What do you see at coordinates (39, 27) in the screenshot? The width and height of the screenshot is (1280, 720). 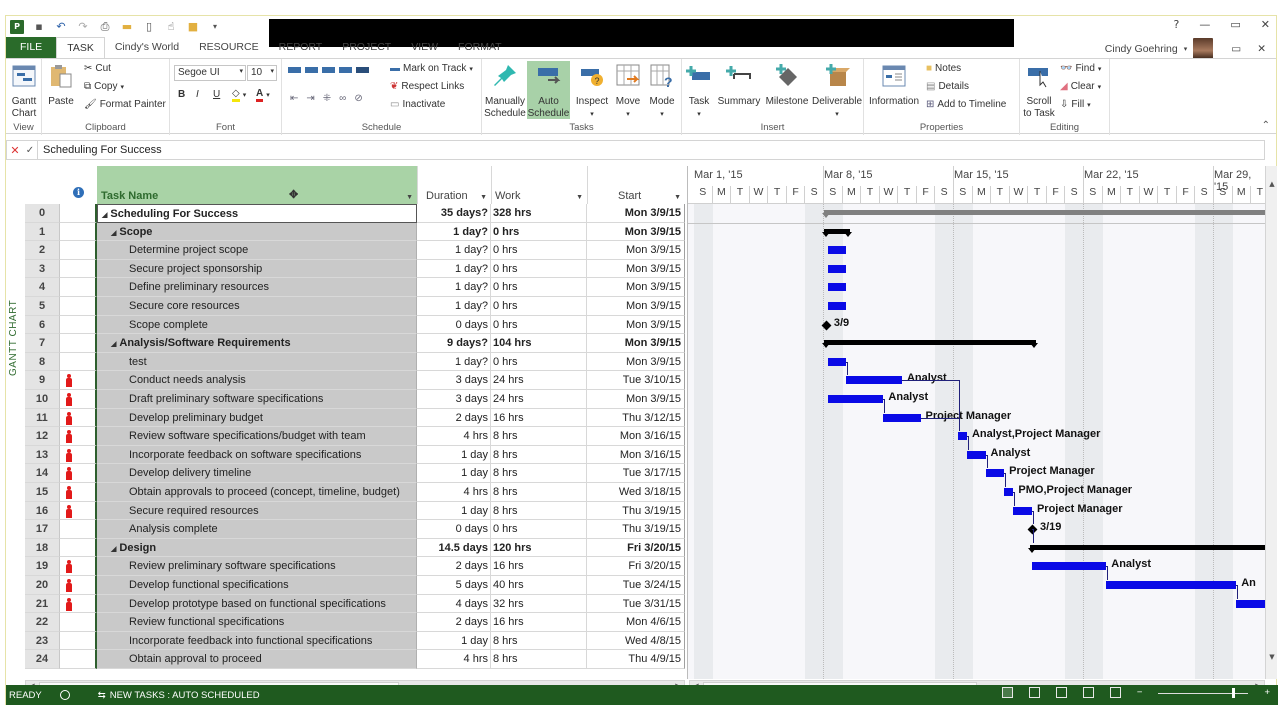 I see `save-icon: ▪` at bounding box center [39, 27].